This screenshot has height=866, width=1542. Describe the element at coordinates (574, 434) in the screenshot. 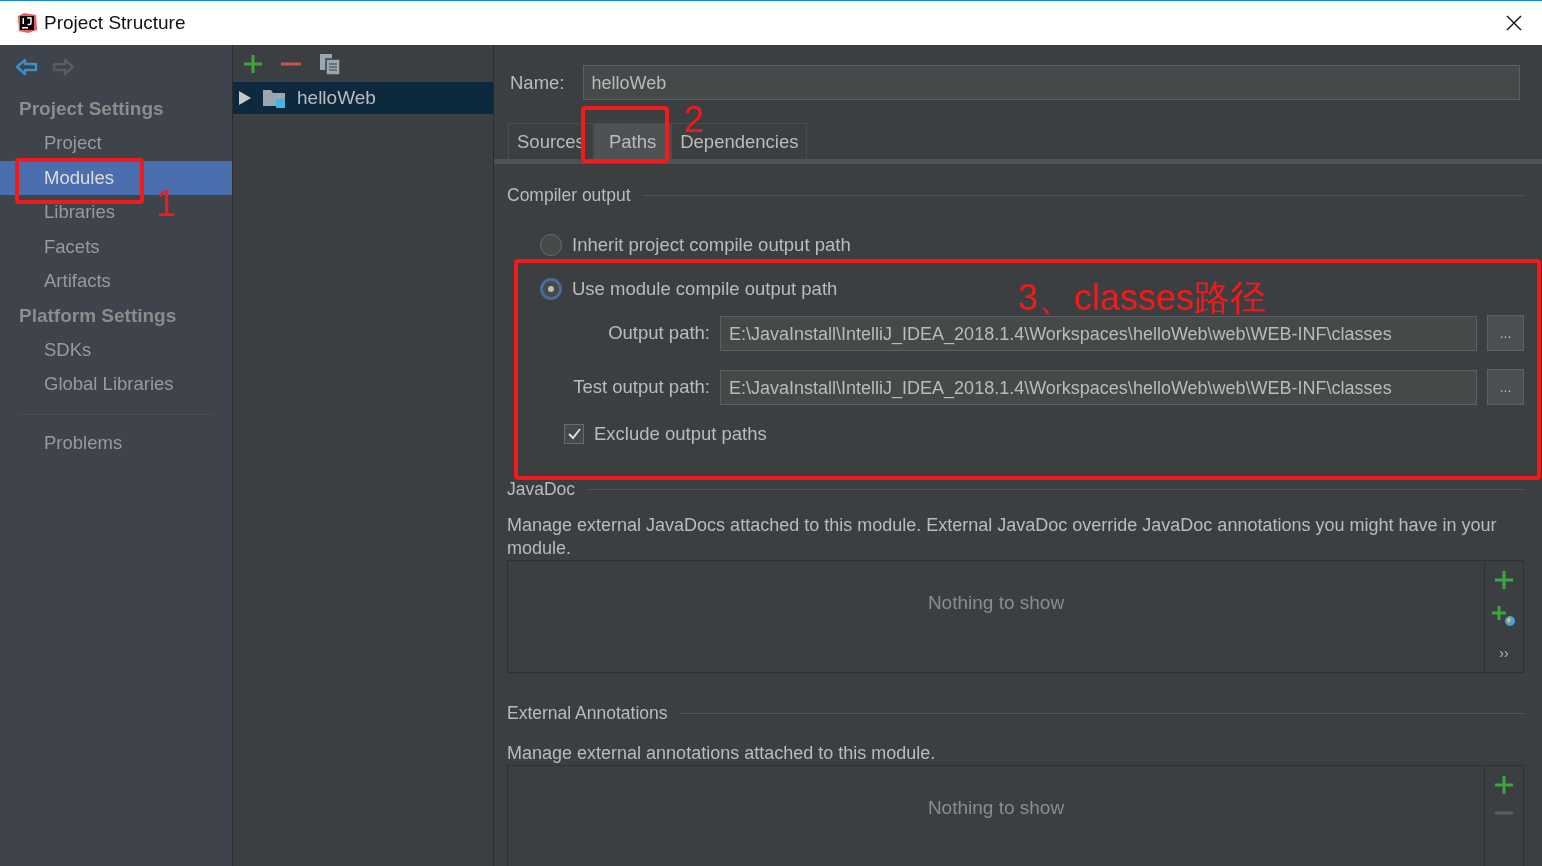

I see `checkbox` at that location.